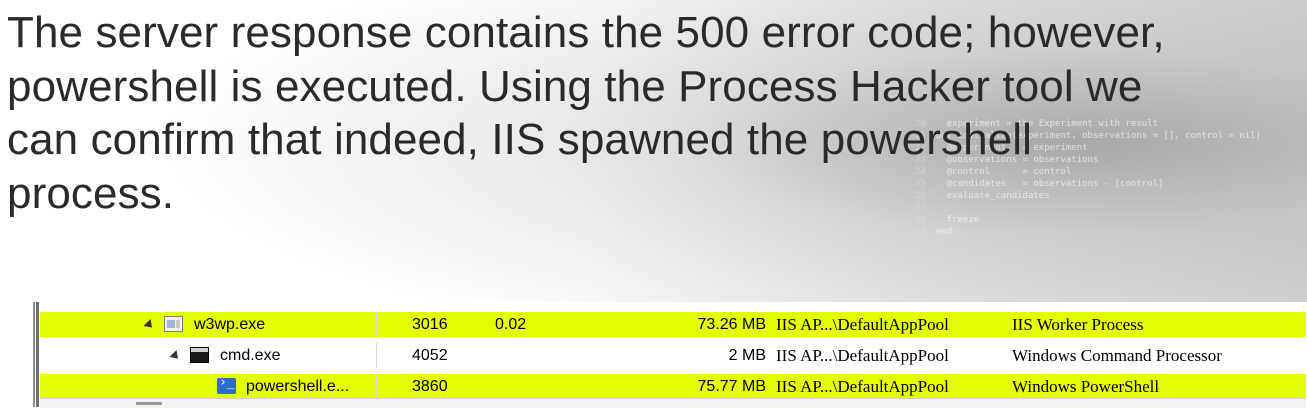  I want to click on powershell-icon, so click(226, 384).